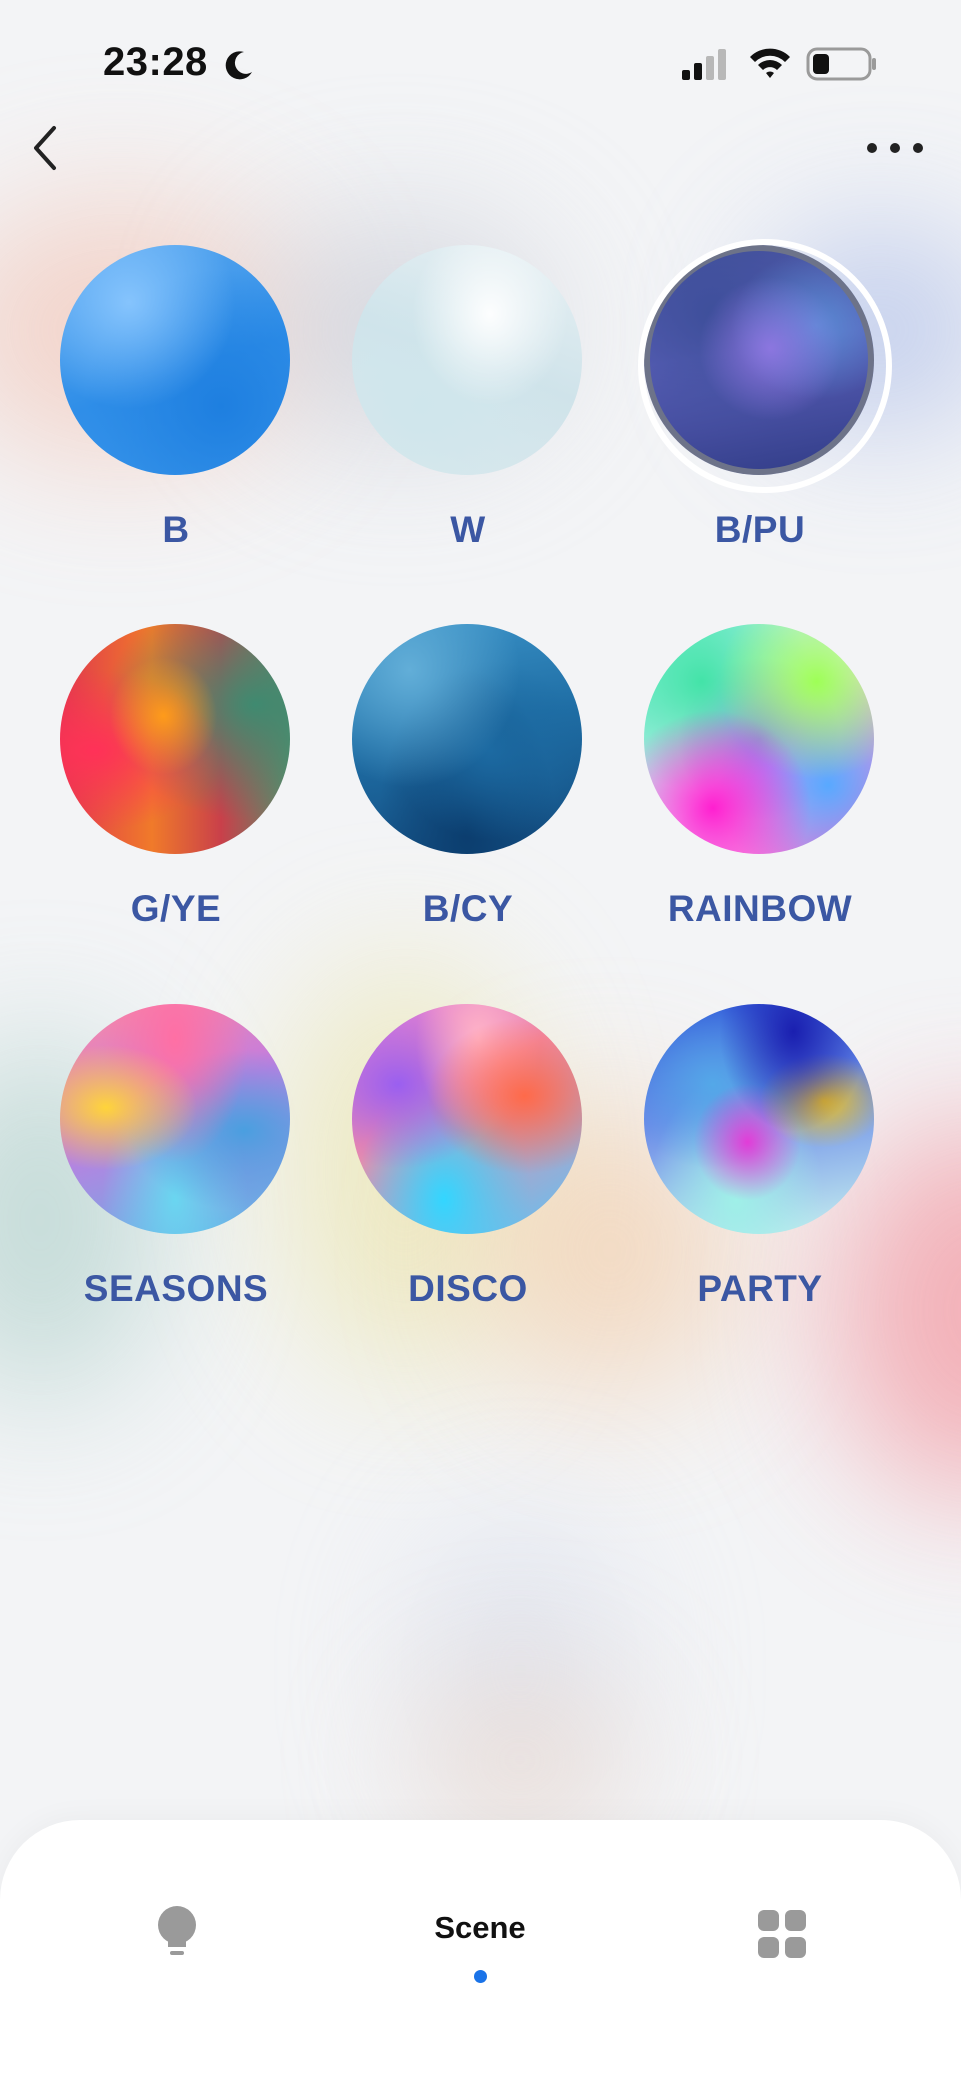 The height and width of the screenshot is (2082, 961). I want to click on scene-b: B, so click(176, 410).